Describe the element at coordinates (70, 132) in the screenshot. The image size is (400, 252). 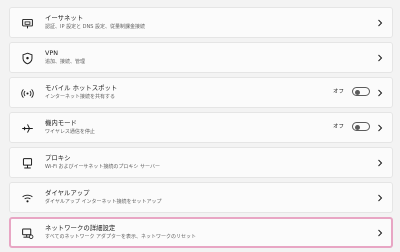
I see `setting-description: ワイヤレス通信を停止` at that location.